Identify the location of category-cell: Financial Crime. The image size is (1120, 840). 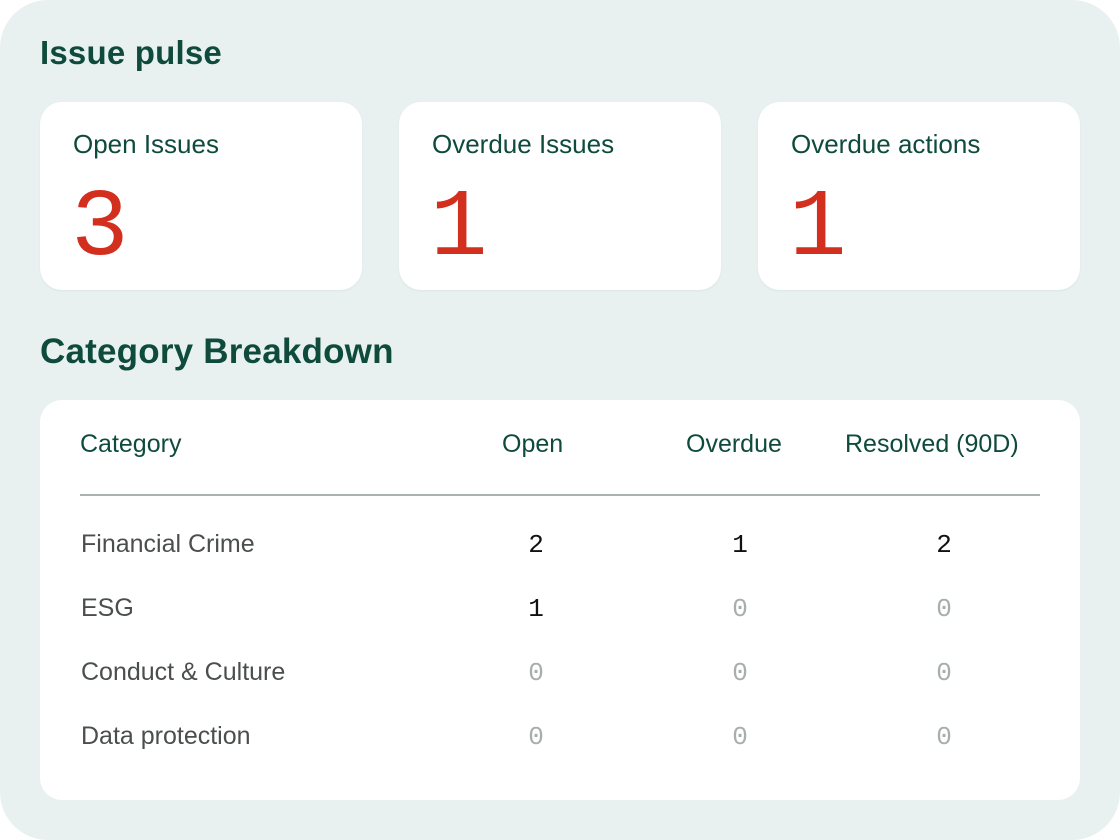
(168, 544).